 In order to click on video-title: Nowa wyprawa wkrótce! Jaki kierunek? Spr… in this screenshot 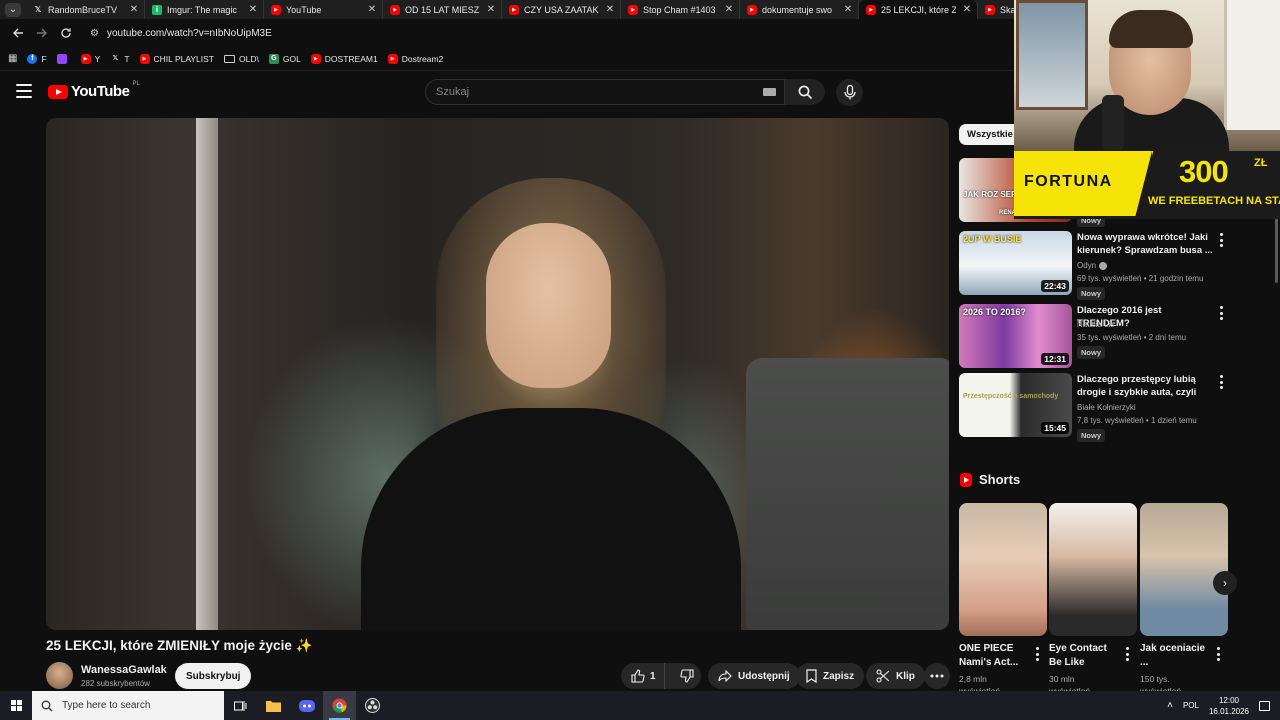, I will do `click(1145, 244)`.